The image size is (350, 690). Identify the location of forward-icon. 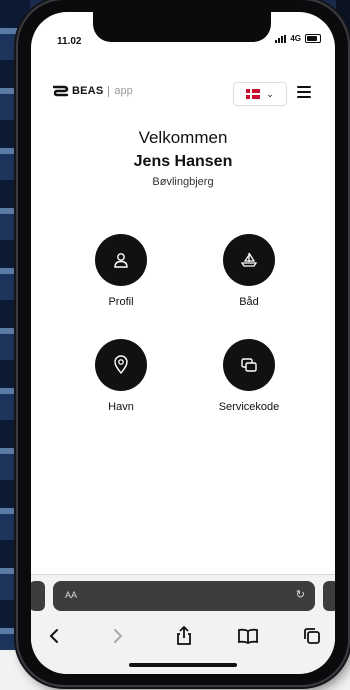
(118, 636).